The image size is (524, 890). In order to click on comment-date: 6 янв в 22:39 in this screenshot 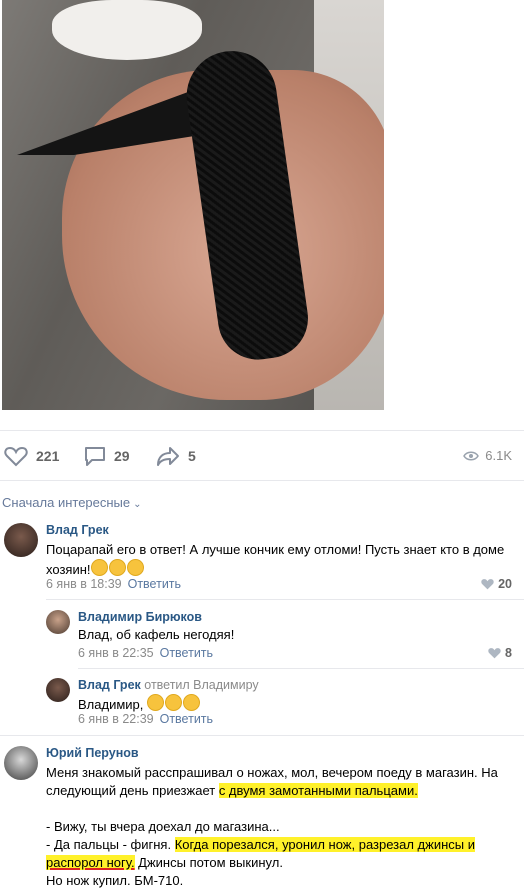, I will do `click(116, 719)`.